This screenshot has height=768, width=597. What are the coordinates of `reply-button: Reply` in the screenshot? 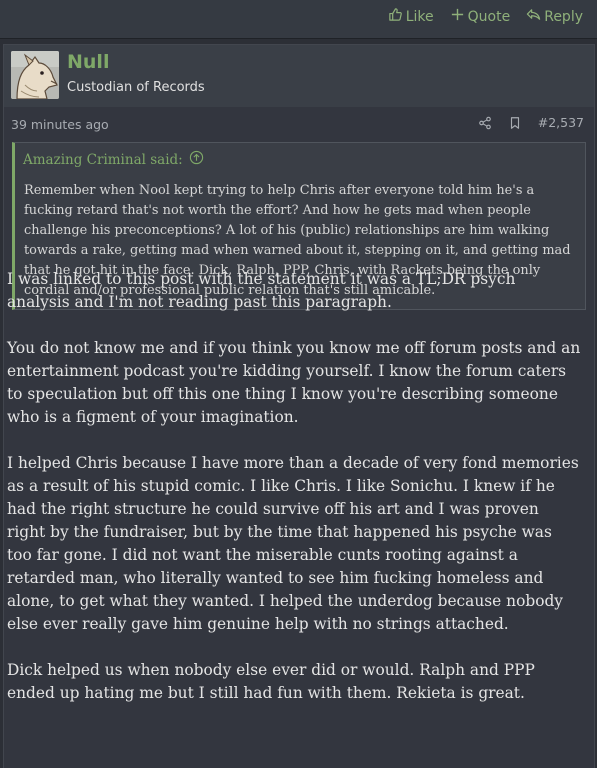 It's located at (554, 16).